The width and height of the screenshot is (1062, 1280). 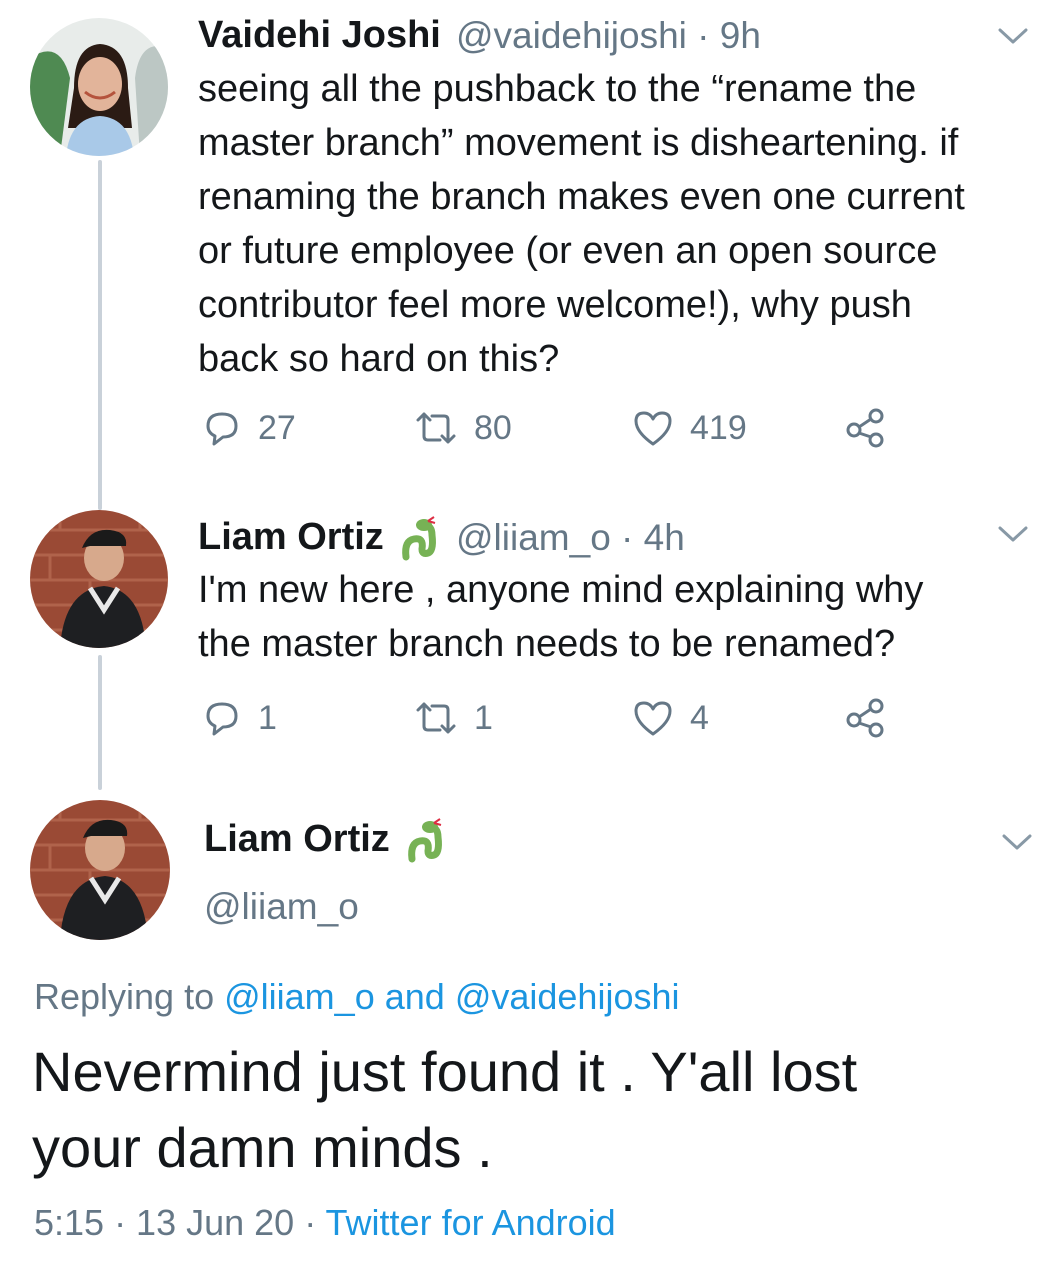 I want to click on timestamp: 5:15 · 13 Jun 20 ·, so click(x=175, y=1222).